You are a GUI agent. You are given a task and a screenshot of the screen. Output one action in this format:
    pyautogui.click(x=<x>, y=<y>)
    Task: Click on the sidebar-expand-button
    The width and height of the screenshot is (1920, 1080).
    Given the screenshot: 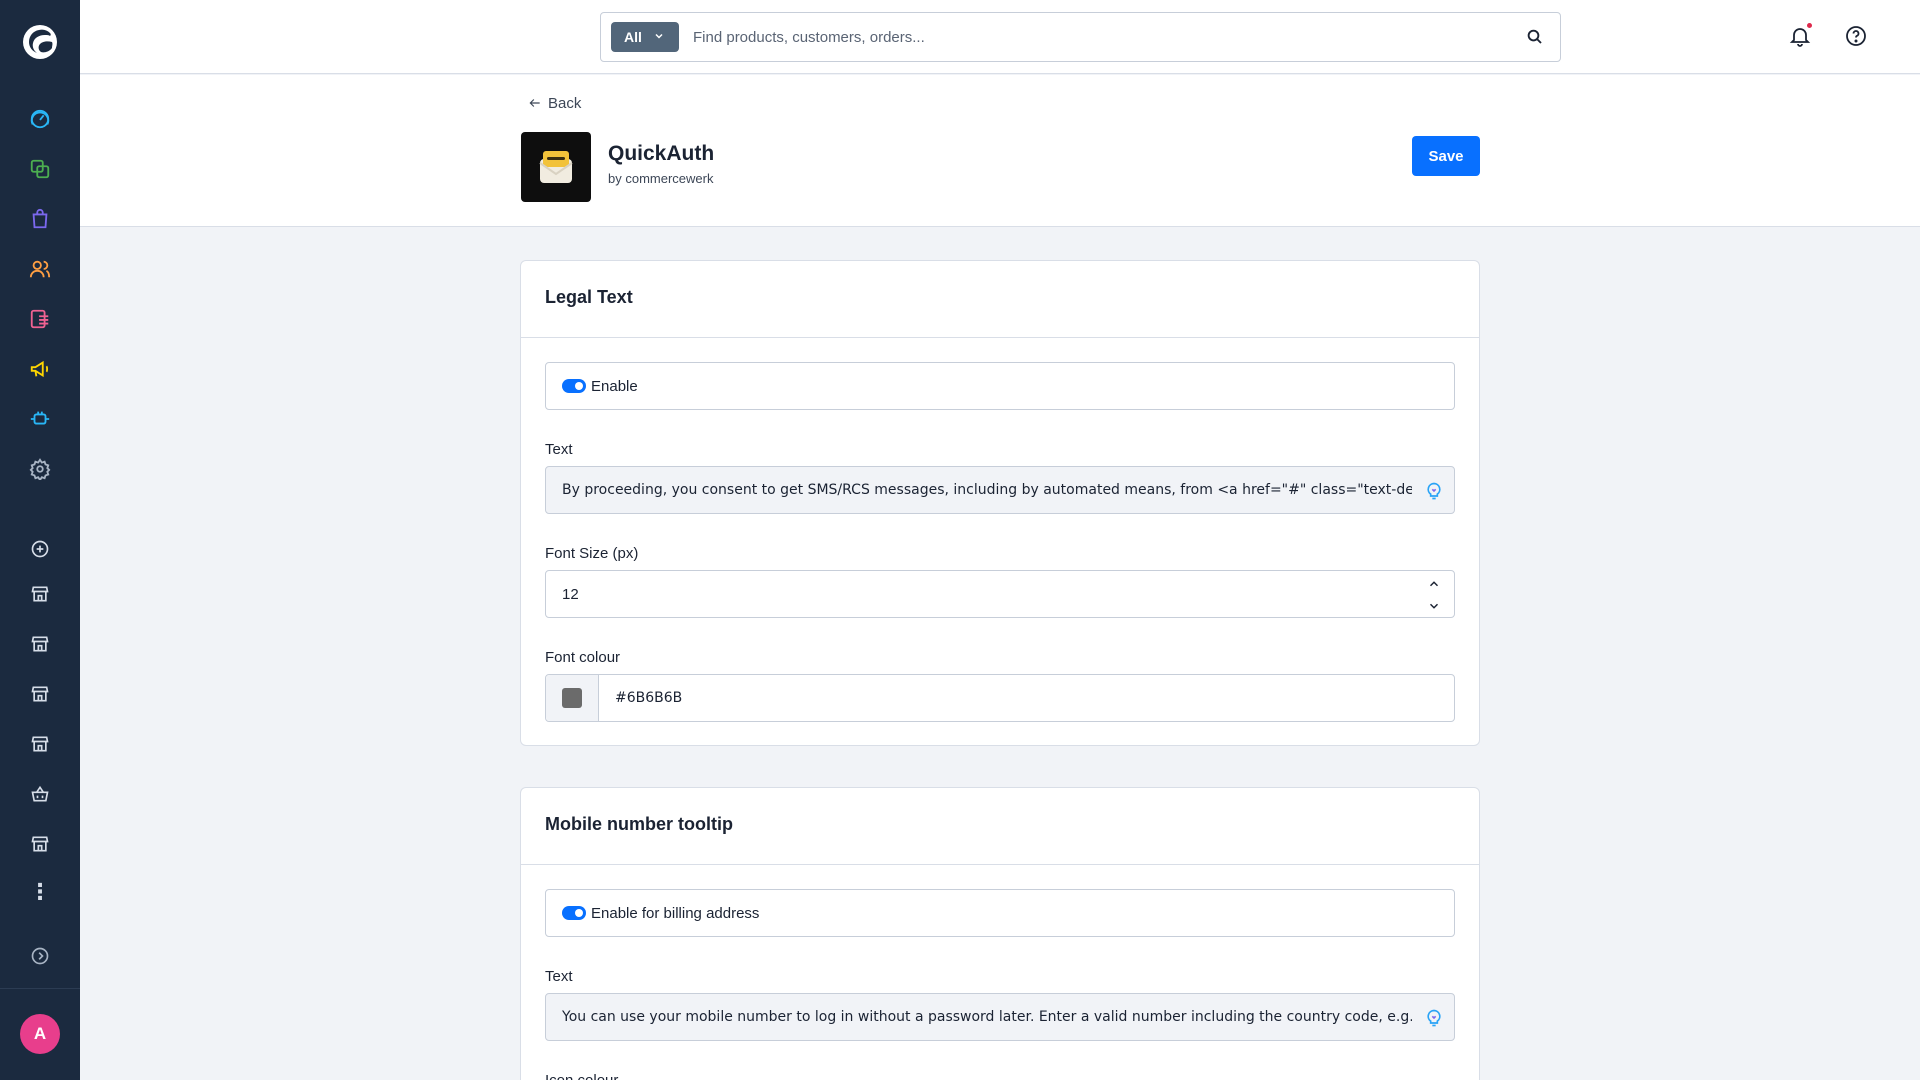 What is the action you would take?
    pyautogui.click(x=40, y=956)
    